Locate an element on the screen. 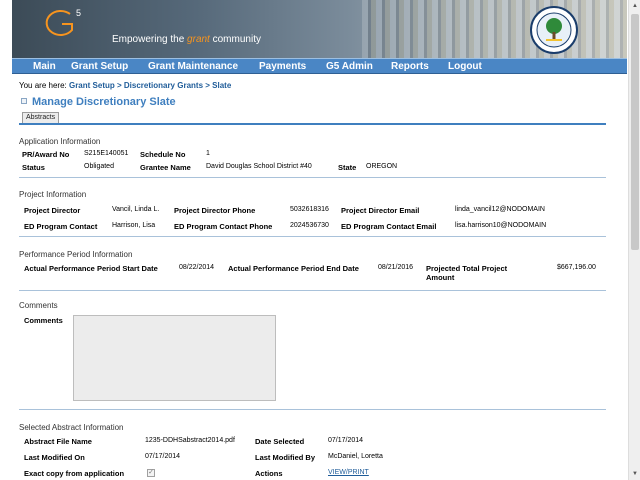 The height and width of the screenshot is (480, 640). header-banner: 5 Empowering the grant community is located at coordinates (319, 29).